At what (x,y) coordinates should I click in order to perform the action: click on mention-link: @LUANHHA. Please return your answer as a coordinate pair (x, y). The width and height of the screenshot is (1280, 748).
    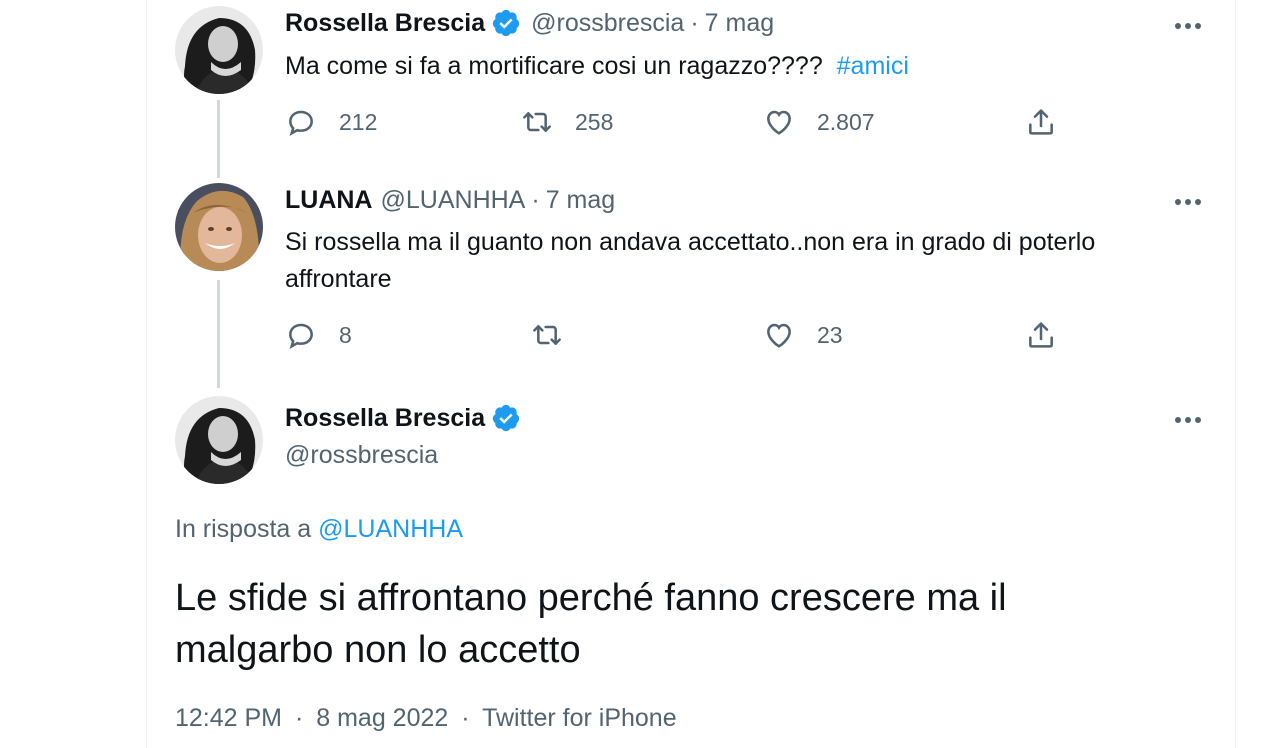
    Looking at the image, I should click on (390, 529).